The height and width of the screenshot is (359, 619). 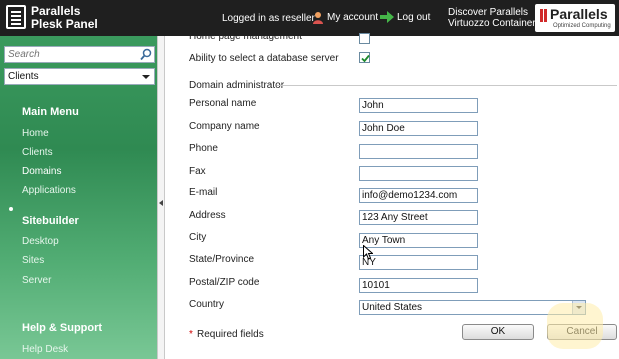 I want to click on db-server-label: Ability to select a database server, so click(x=264, y=58).